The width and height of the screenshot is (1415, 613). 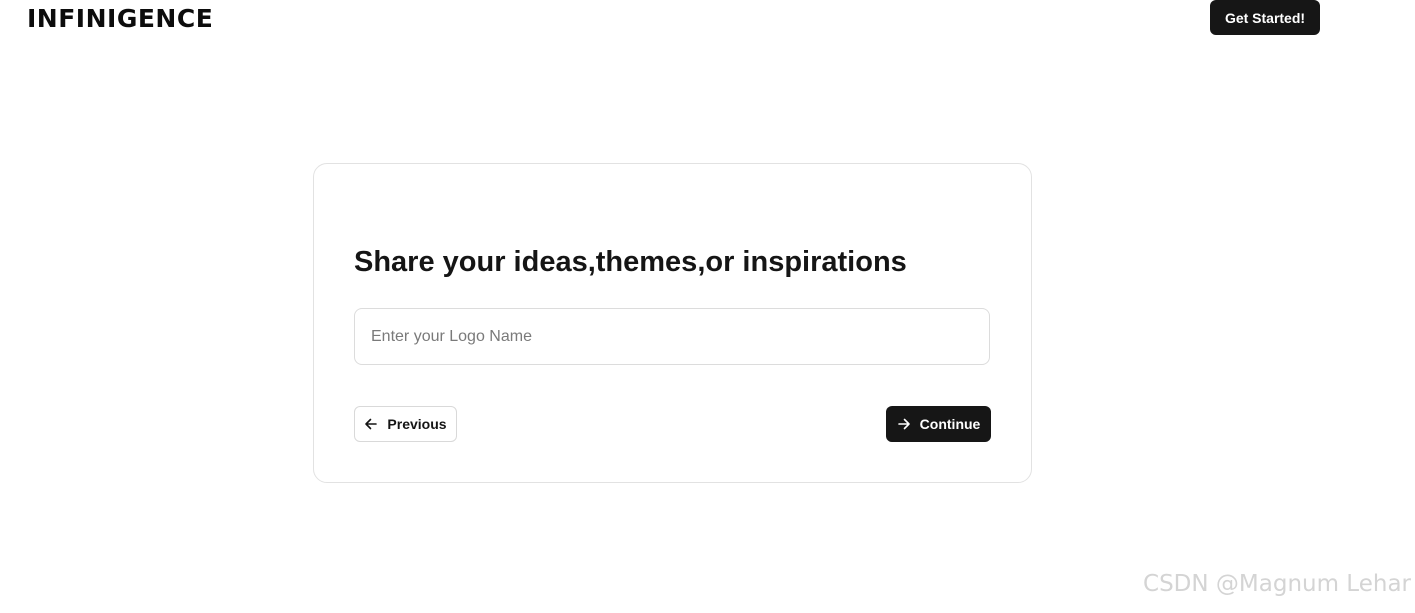 What do you see at coordinates (950, 424) in the screenshot?
I see `continue-button-label: Continue` at bounding box center [950, 424].